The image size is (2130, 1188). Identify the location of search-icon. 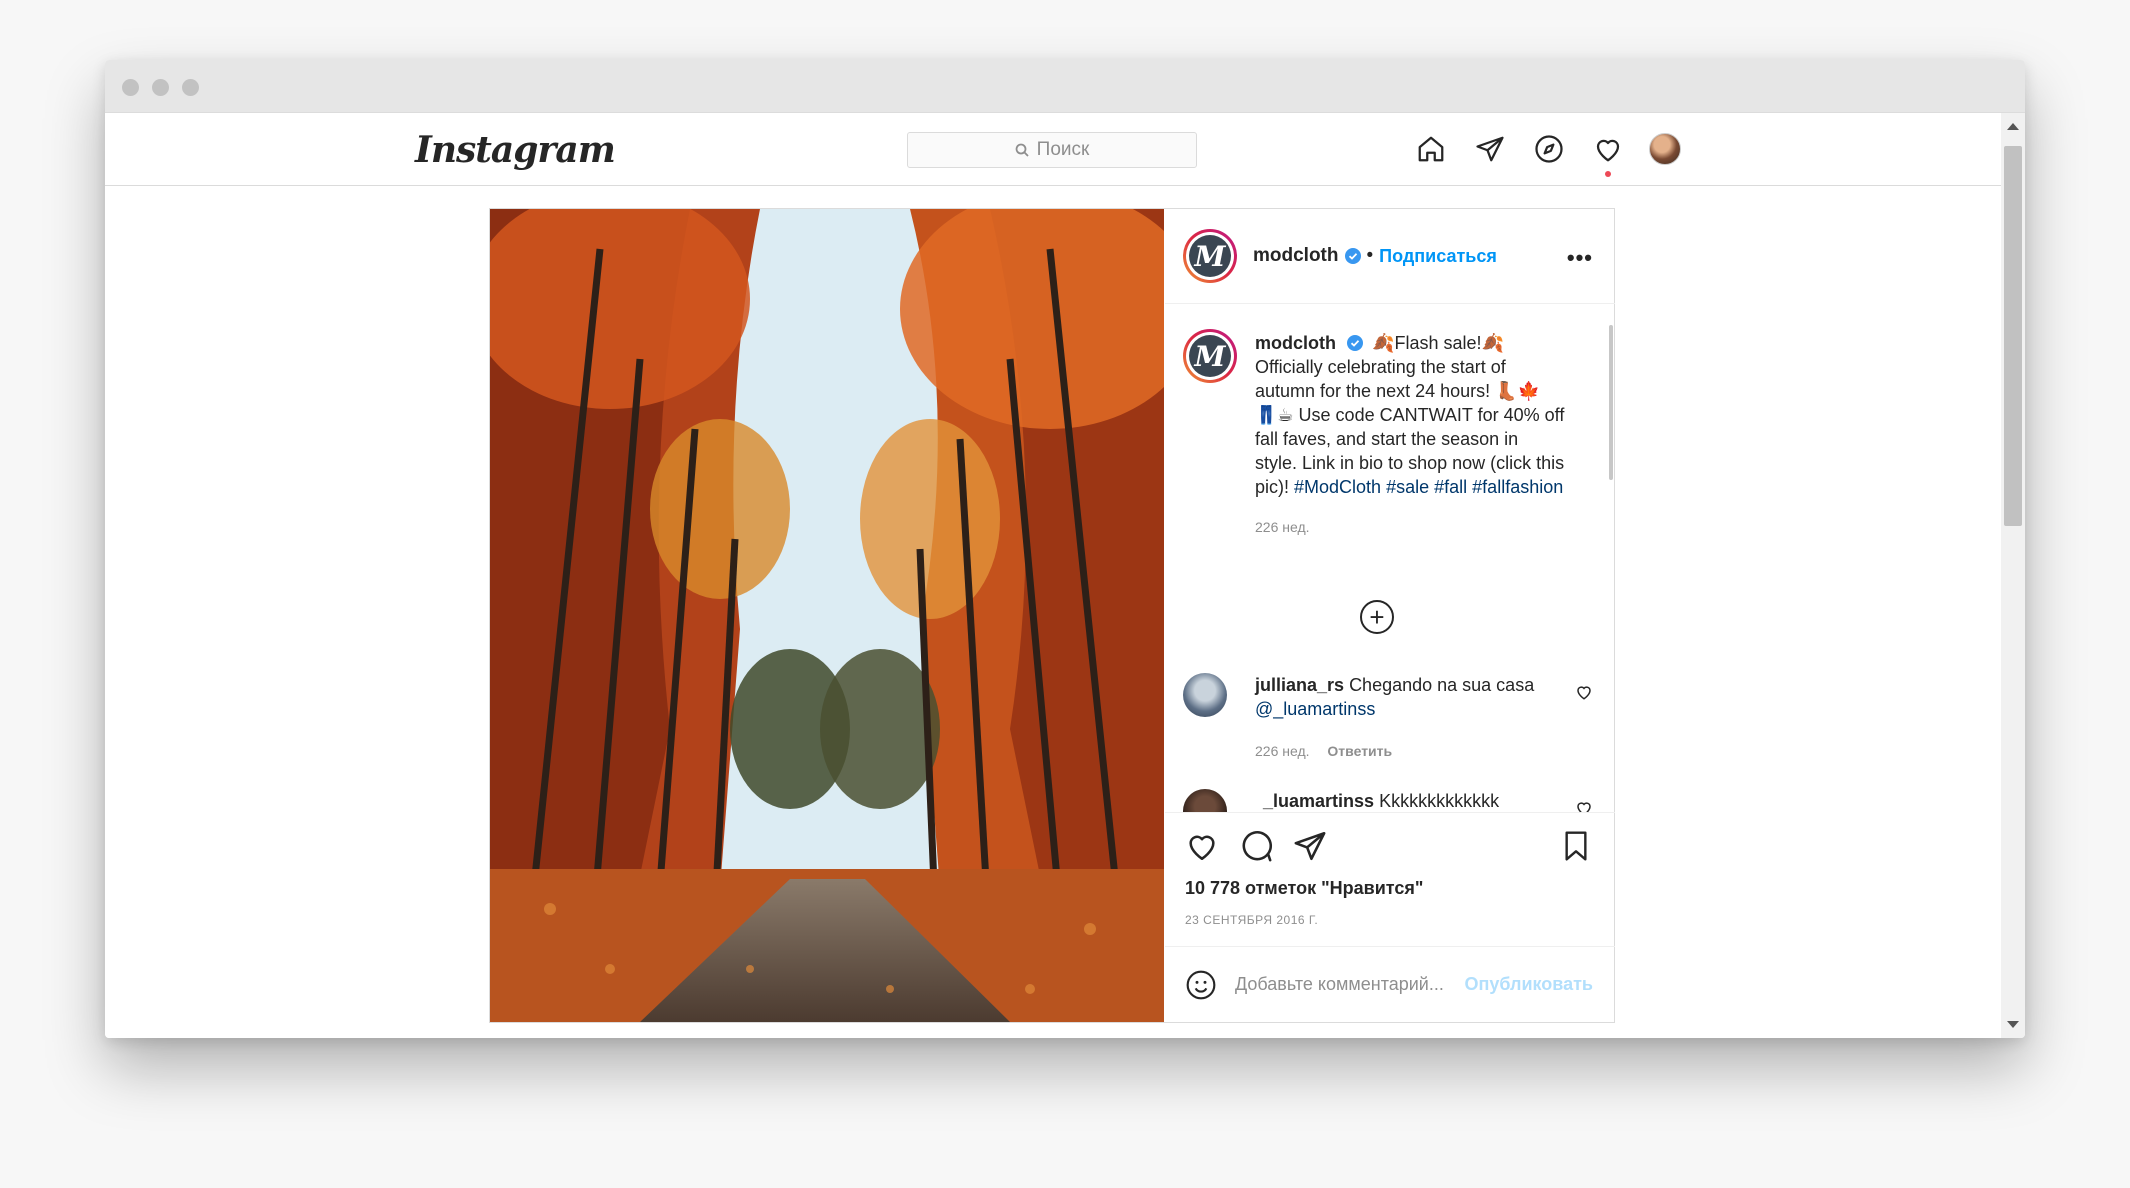
(1022, 150).